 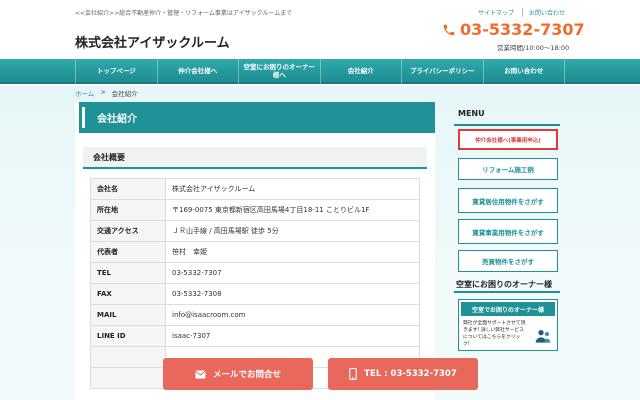 I want to click on broker-apply-button: 仲介会社様へ(事業用申込), so click(x=508, y=139).